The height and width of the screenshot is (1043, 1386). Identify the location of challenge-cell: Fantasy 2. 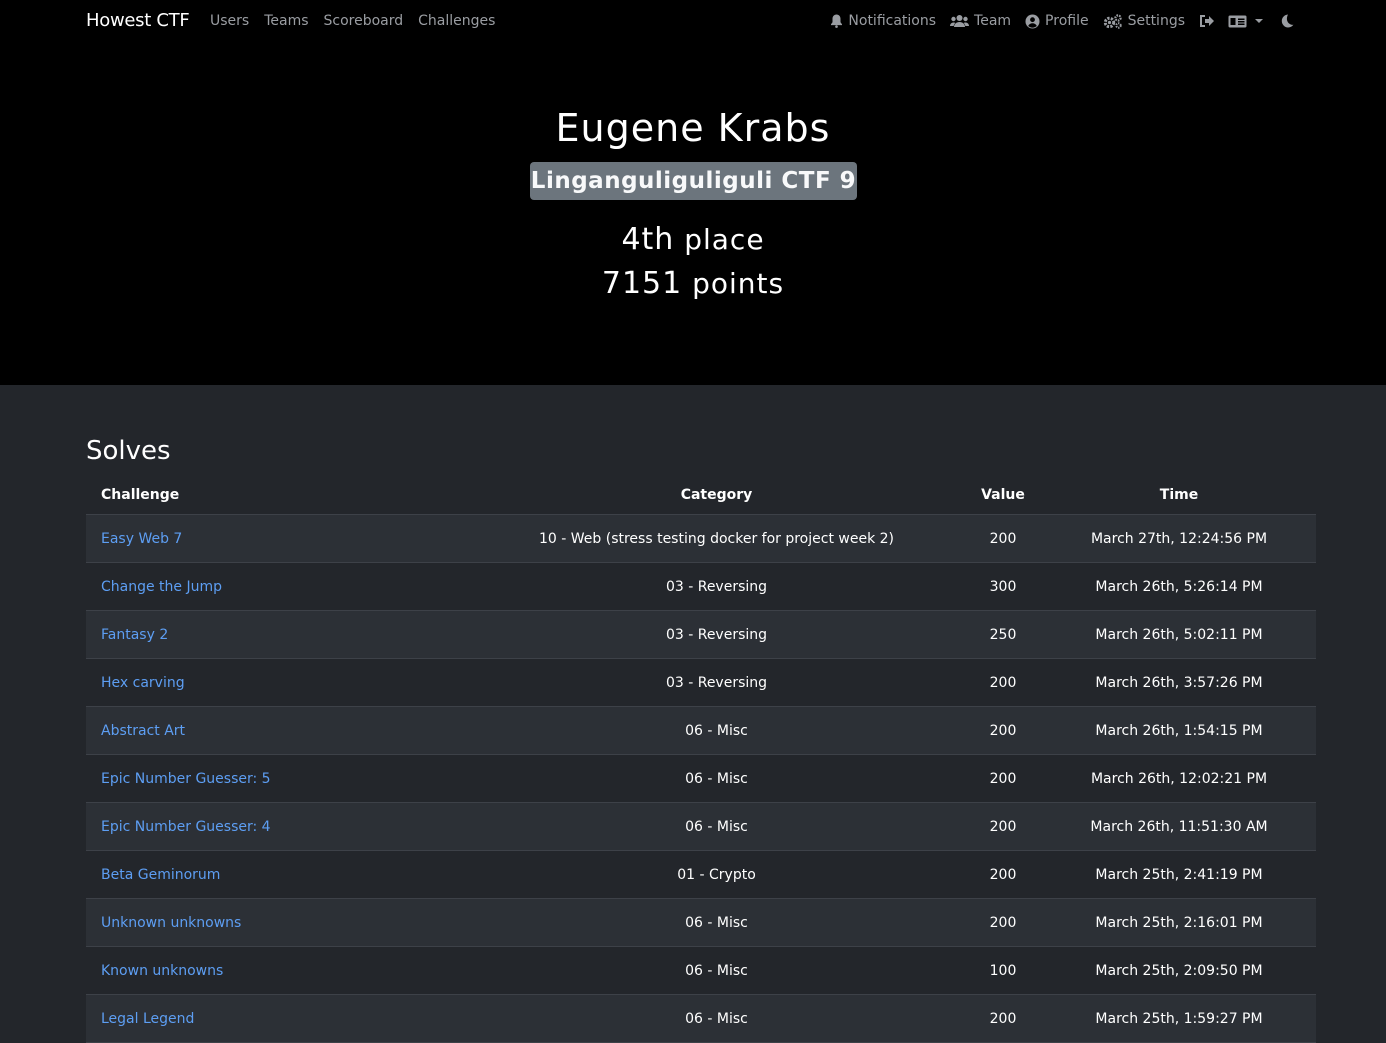
(277, 635).